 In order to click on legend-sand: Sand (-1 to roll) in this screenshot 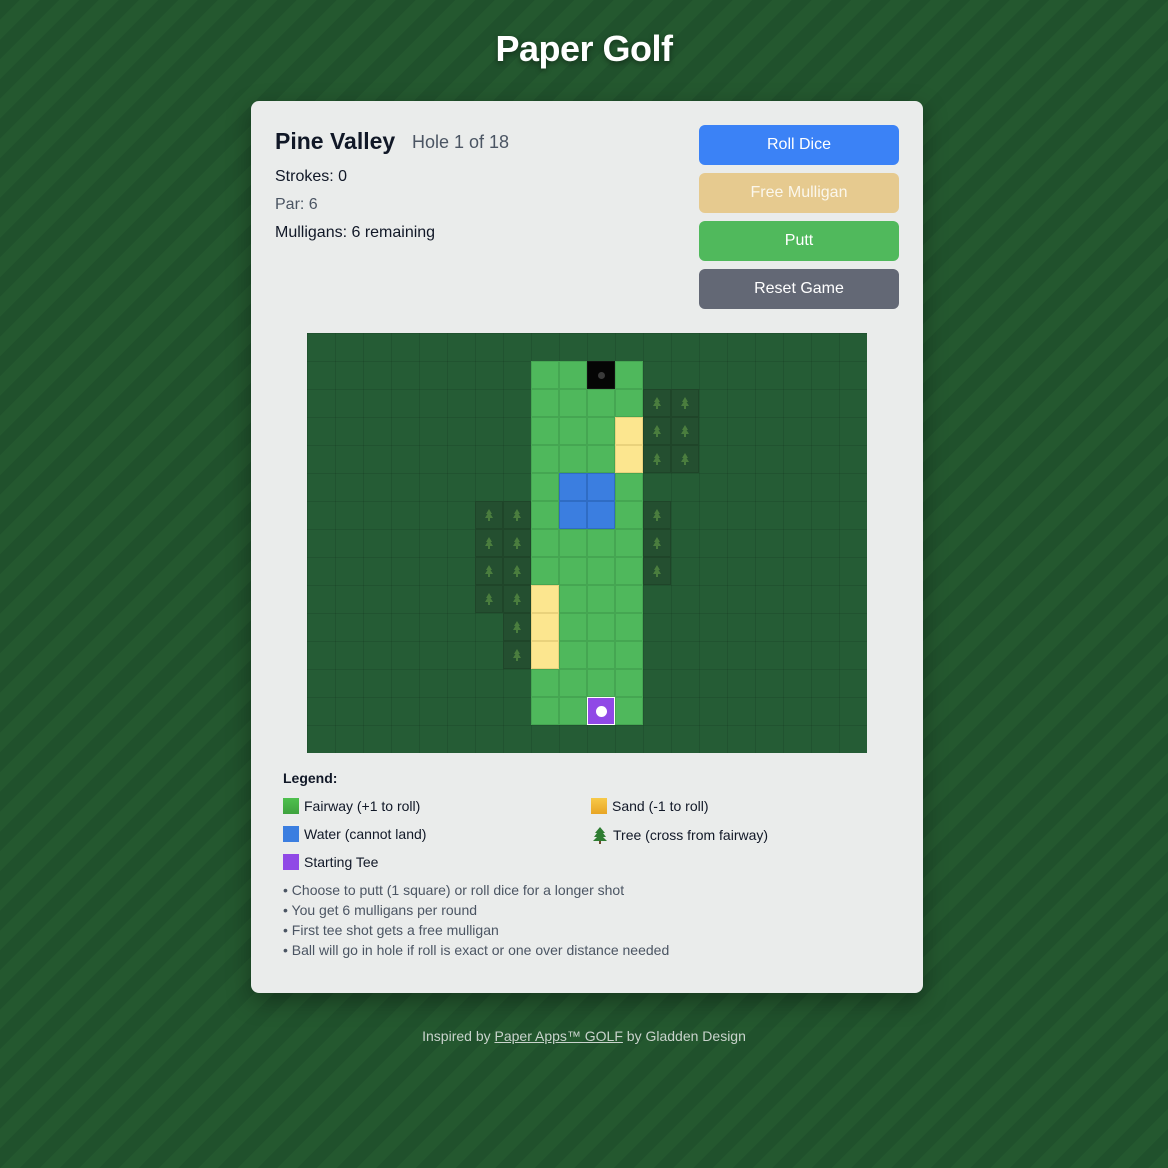, I will do `click(649, 806)`.